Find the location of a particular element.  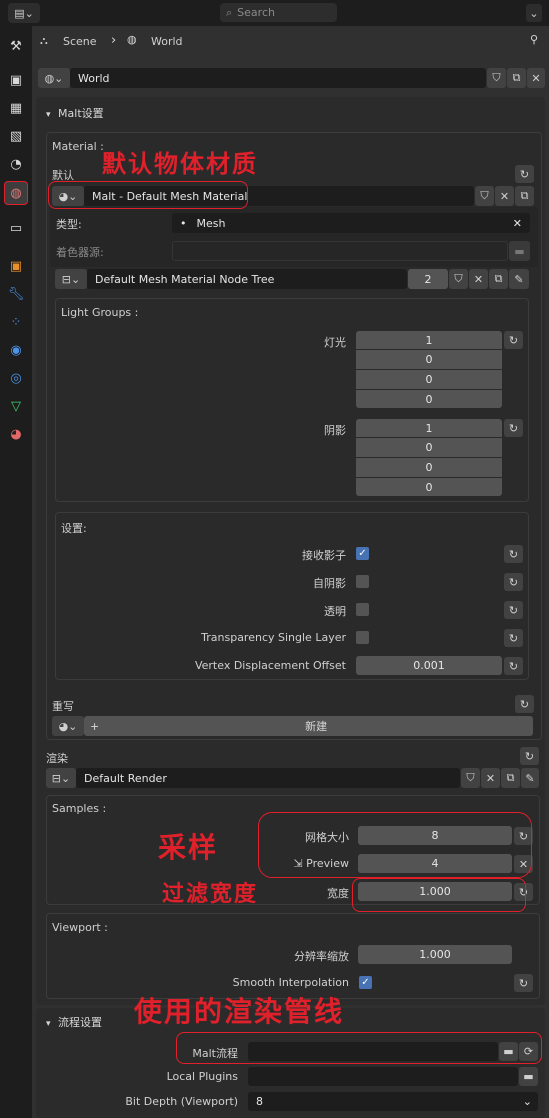

vertex-displacement-override: ↻ is located at coordinates (513, 666).